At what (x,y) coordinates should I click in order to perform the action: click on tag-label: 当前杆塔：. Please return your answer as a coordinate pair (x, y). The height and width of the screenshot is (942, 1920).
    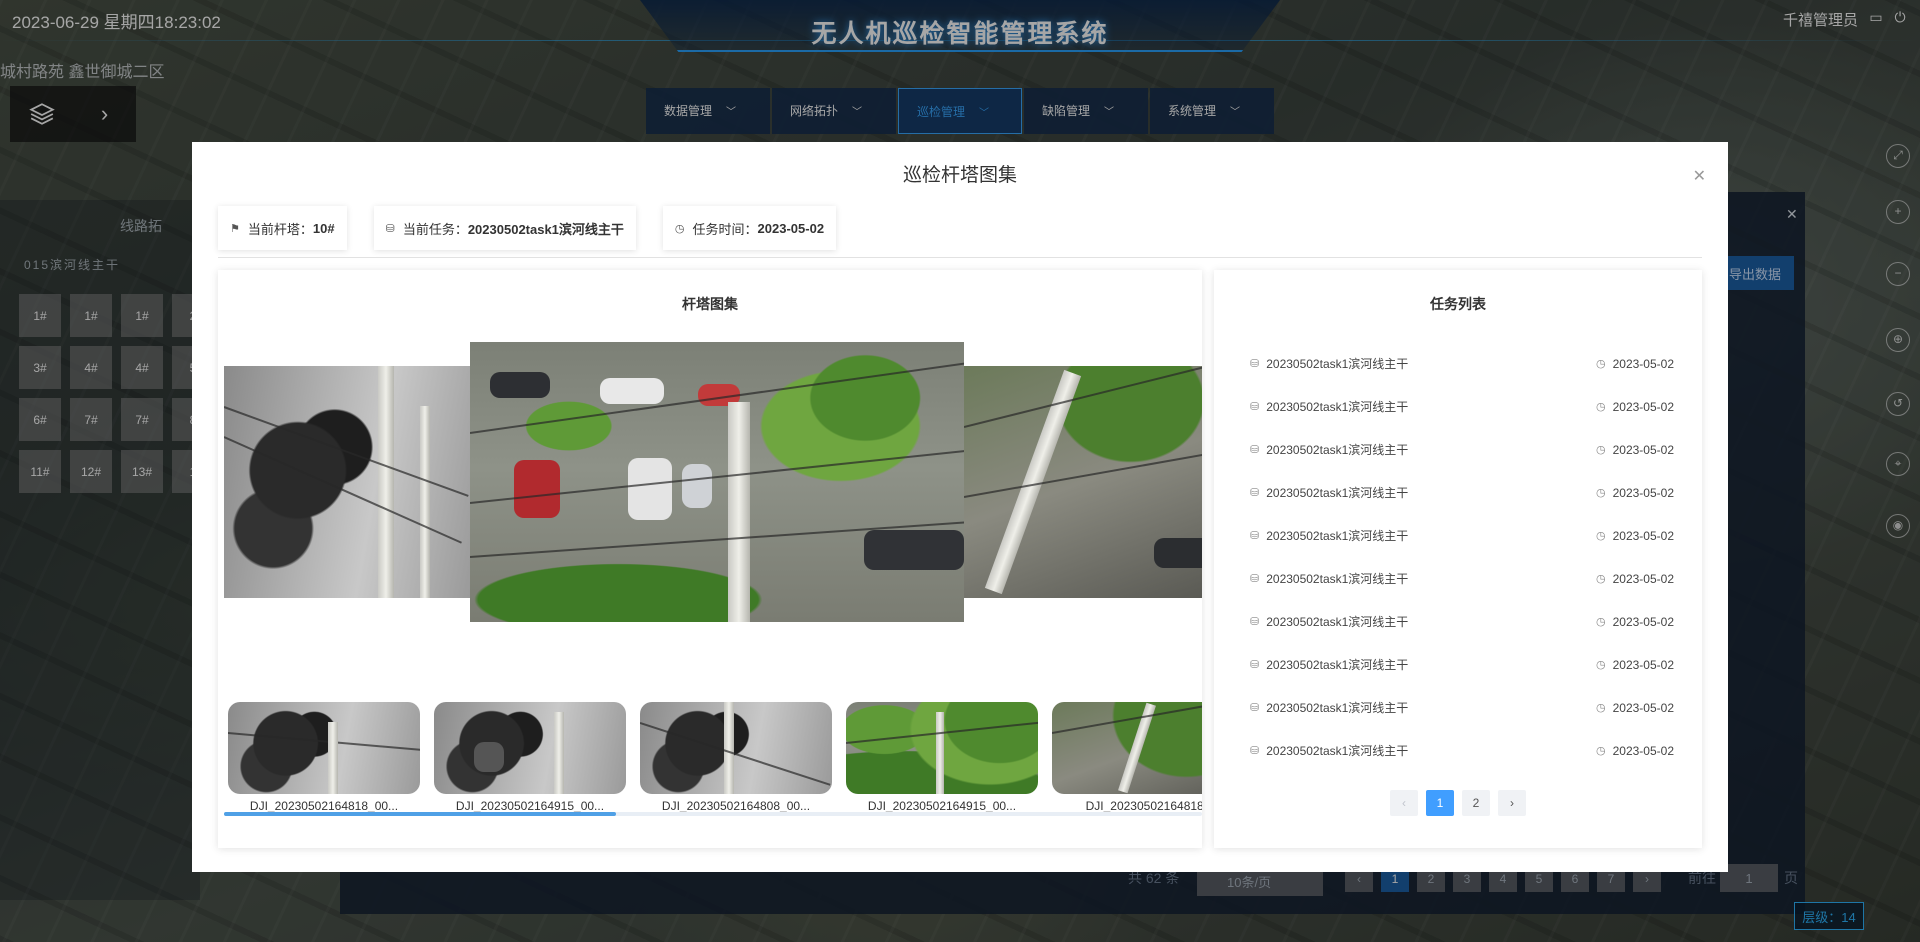
    Looking at the image, I should click on (280, 229).